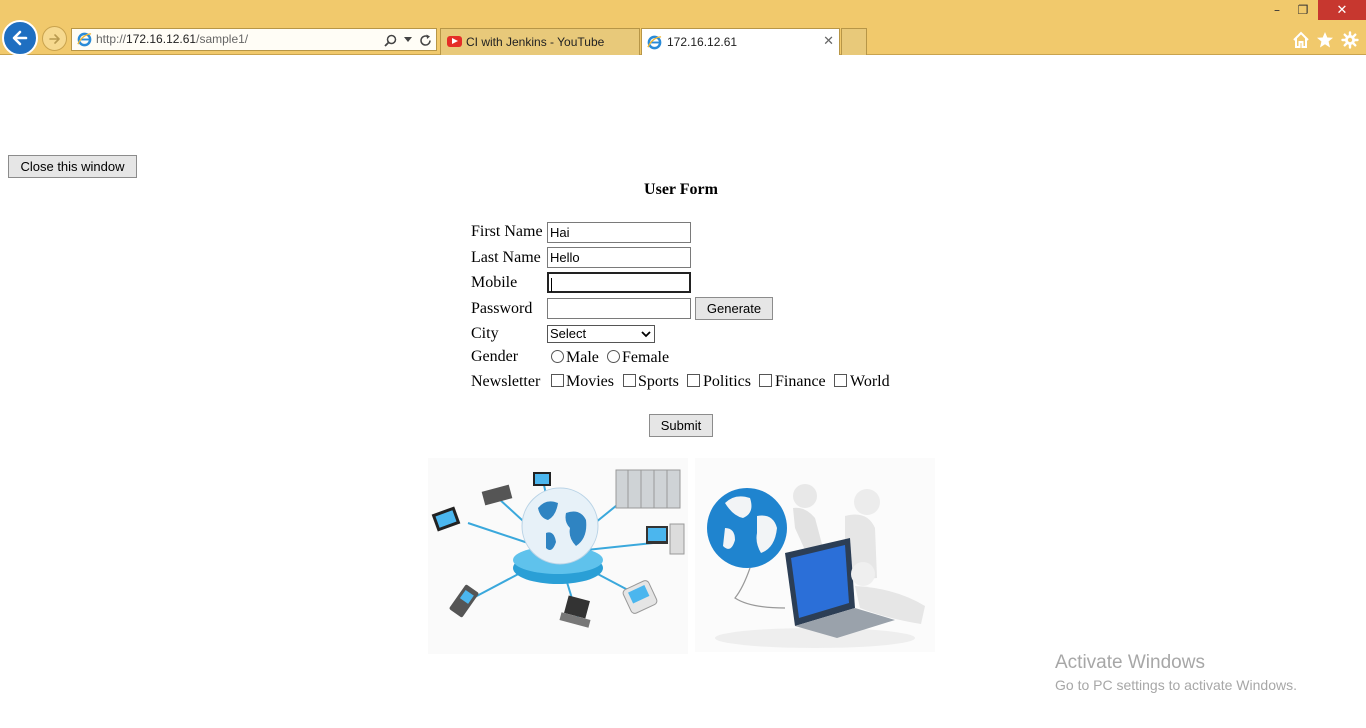 Image resolution: width=1366 pixels, height=728 pixels. What do you see at coordinates (1325, 40) in the screenshot?
I see `favorites-star-icon` at bounding box center [1325, 40].